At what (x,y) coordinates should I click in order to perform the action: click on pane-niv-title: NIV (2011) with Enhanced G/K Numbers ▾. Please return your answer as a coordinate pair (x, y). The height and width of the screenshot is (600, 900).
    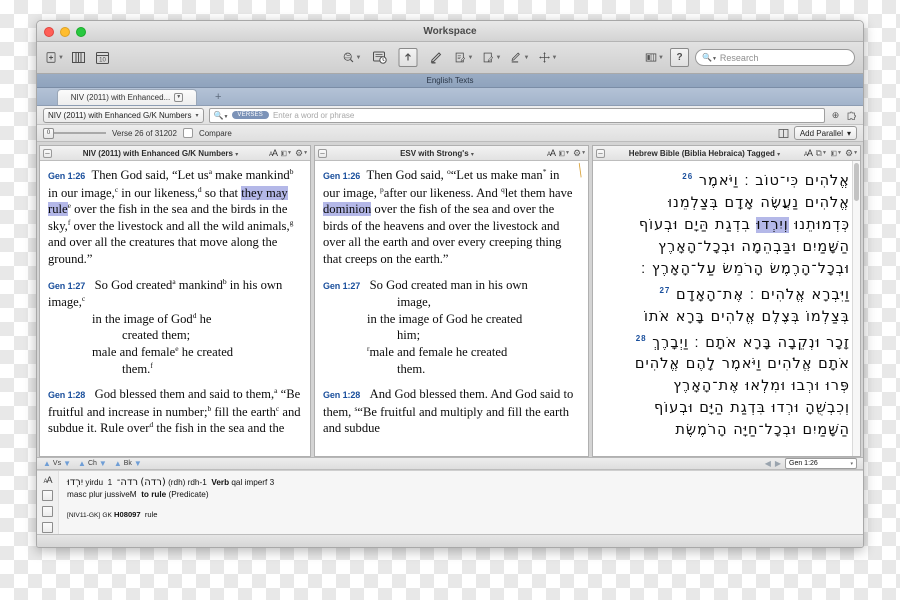
    Looking at the image, I should click on (160, 153).